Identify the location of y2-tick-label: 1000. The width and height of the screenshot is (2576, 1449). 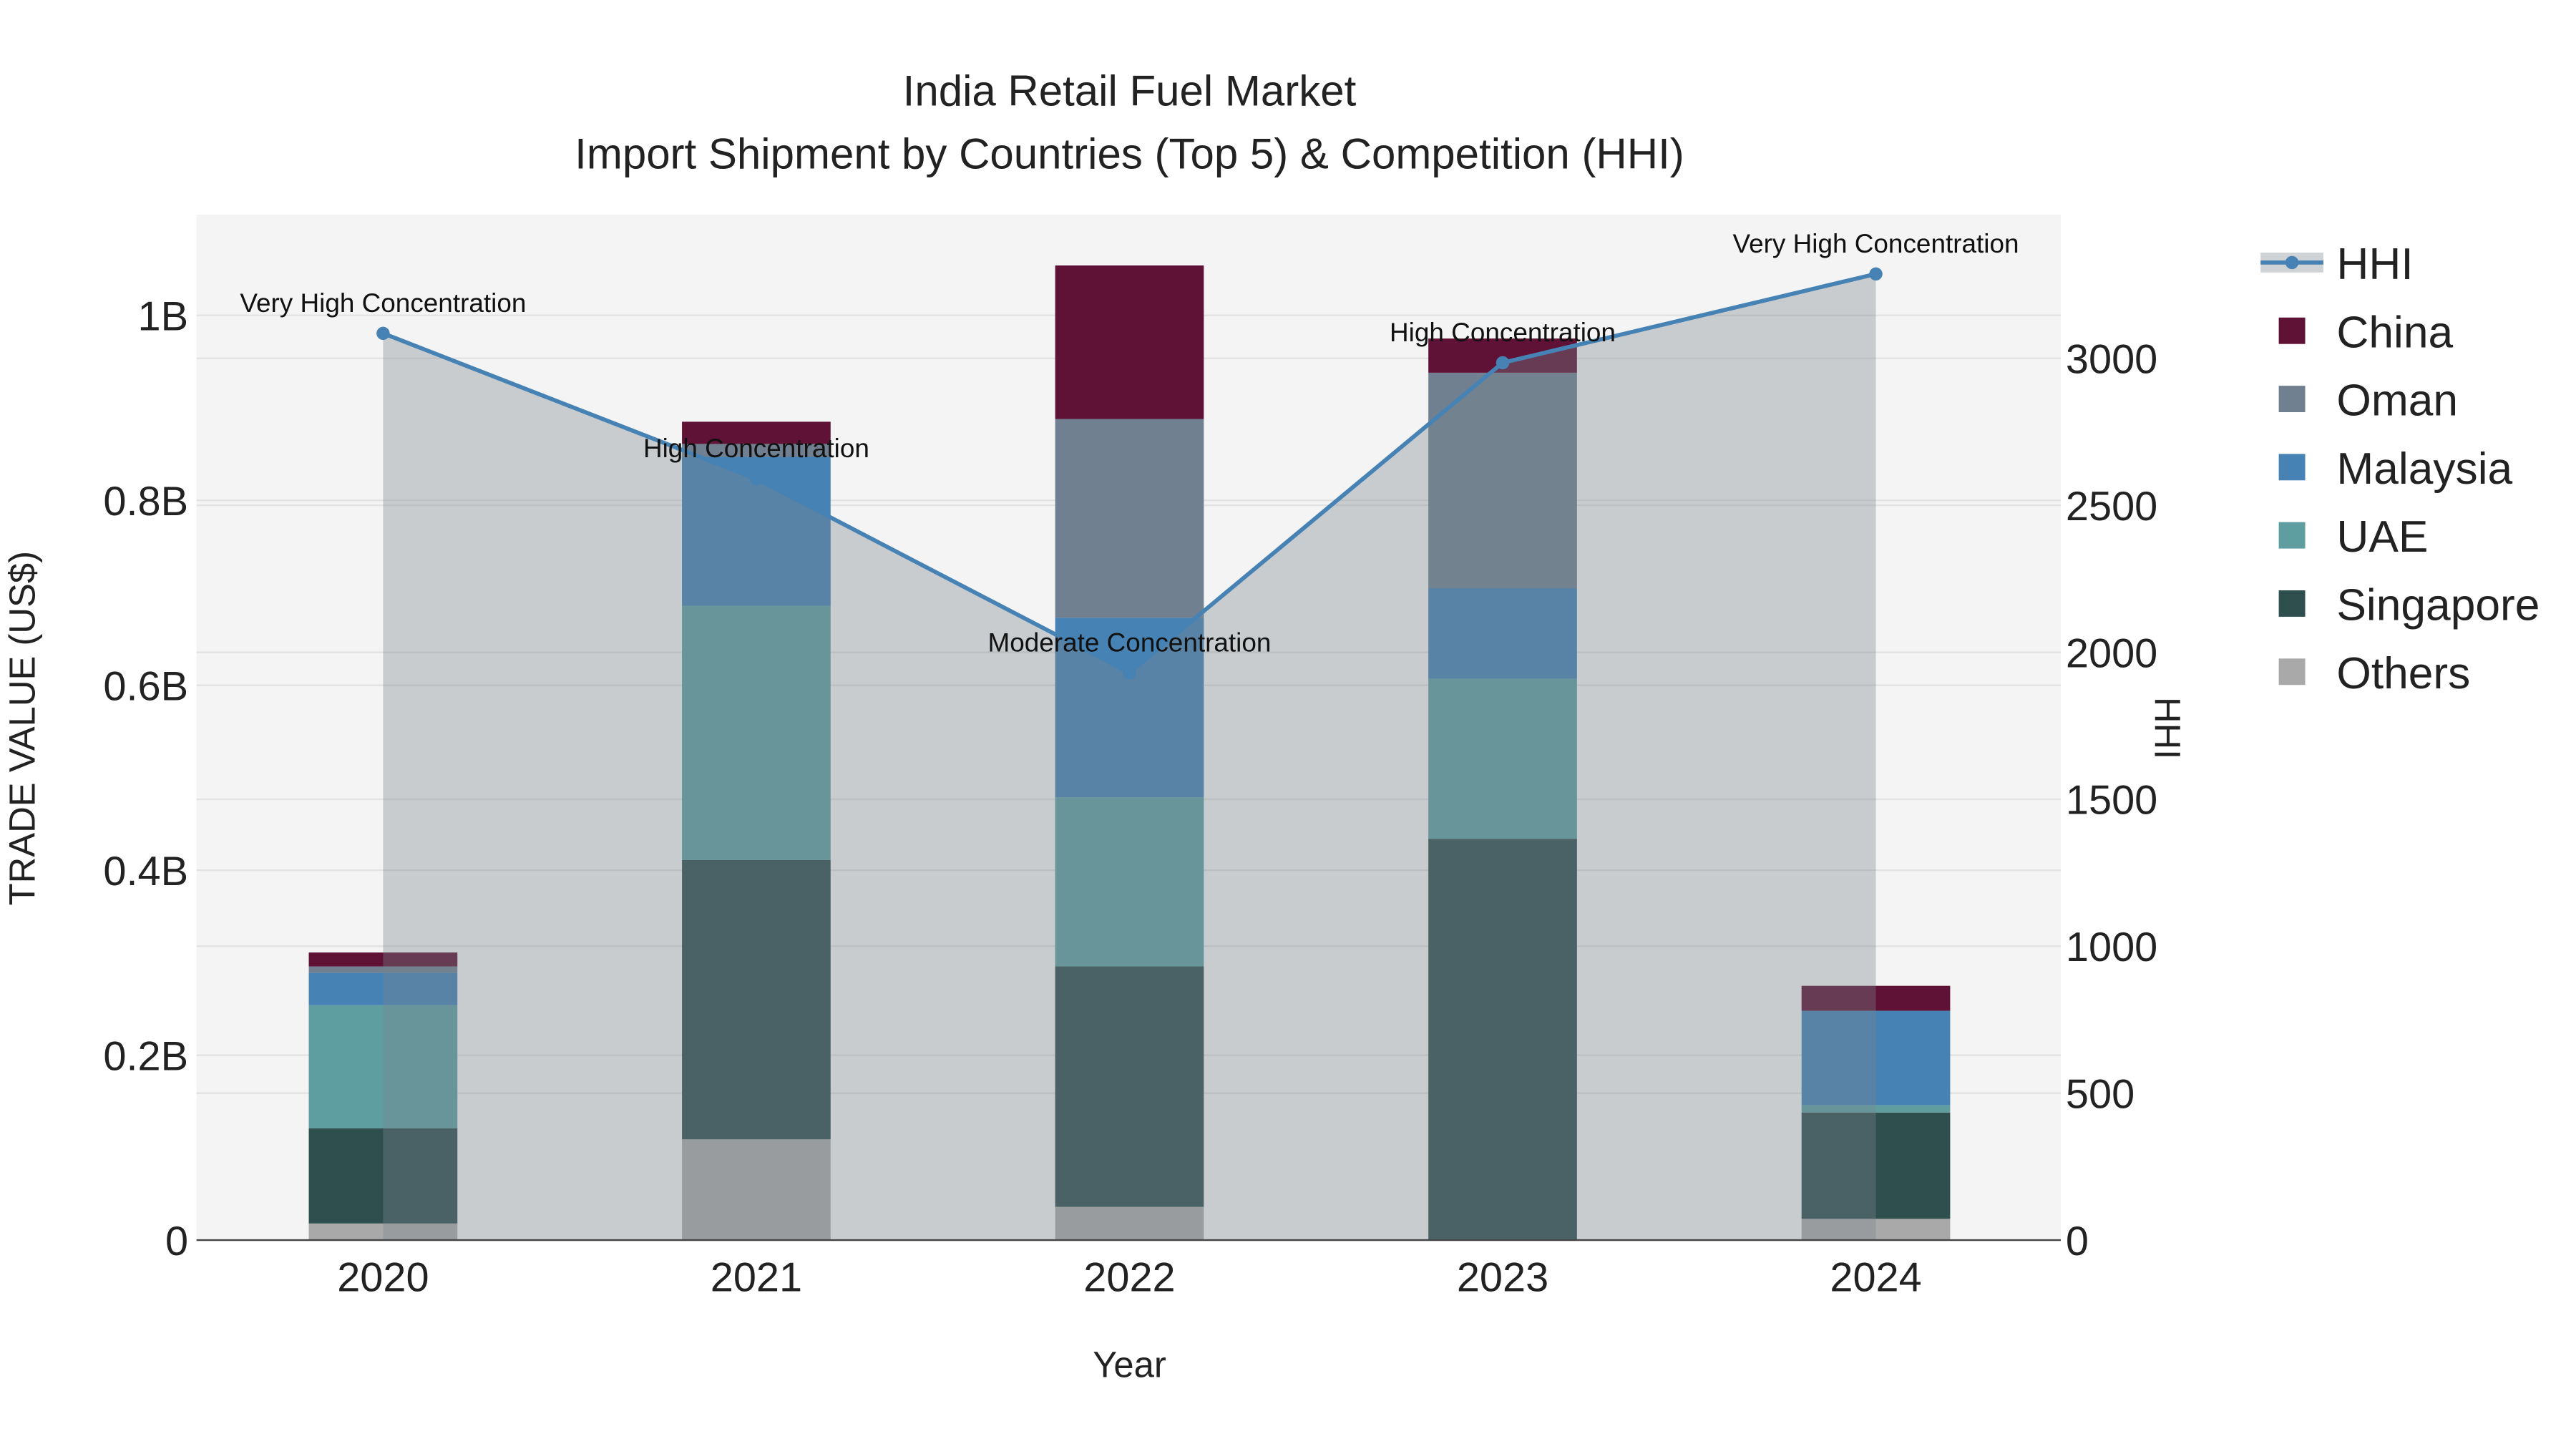
(2111, 947).